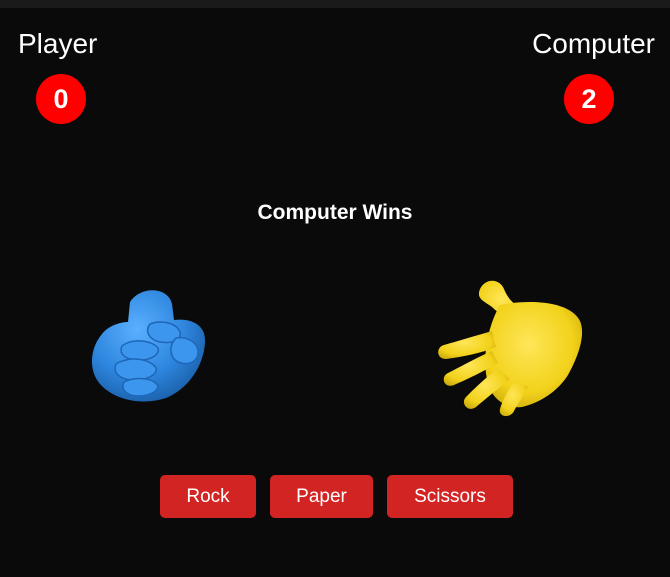  I want to click on paper-button: Paper, so click(321, 496).